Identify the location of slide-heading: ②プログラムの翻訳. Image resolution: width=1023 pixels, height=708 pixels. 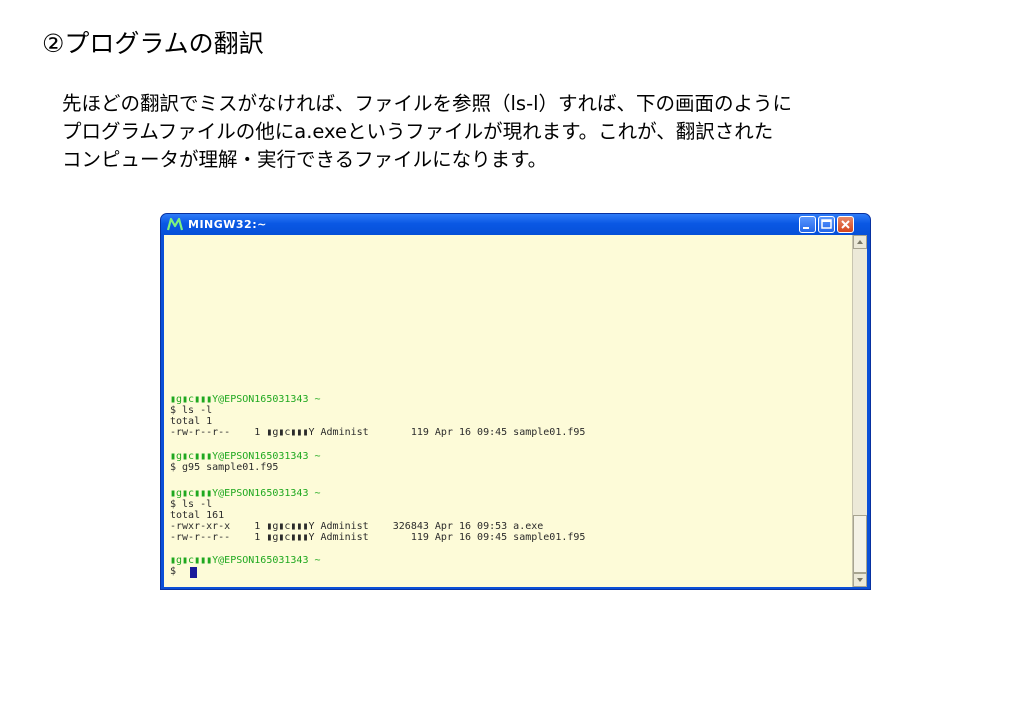
(153, 43).